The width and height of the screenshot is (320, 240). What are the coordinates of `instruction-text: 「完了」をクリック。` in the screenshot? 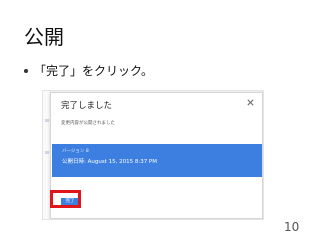 It's located at (94, 71).